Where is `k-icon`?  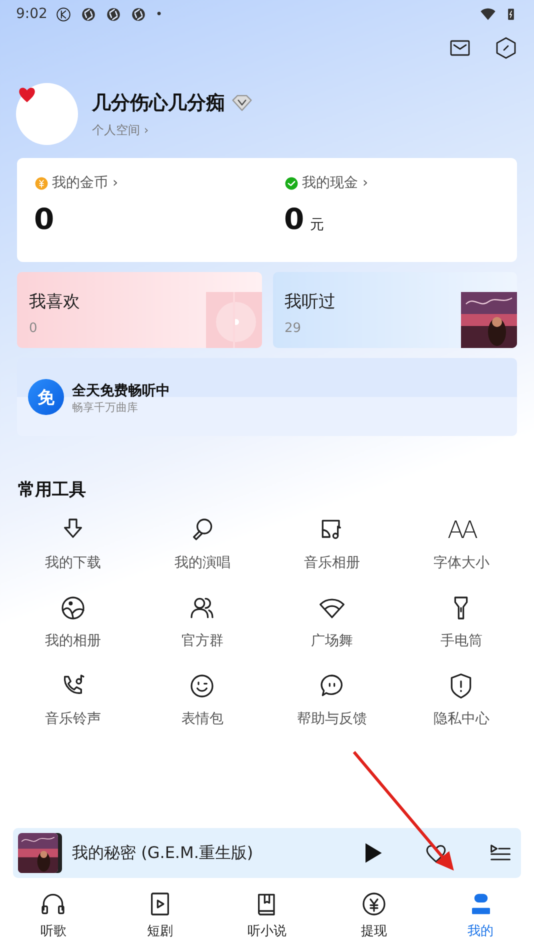
k-icon is located at coordinates (63, 14).